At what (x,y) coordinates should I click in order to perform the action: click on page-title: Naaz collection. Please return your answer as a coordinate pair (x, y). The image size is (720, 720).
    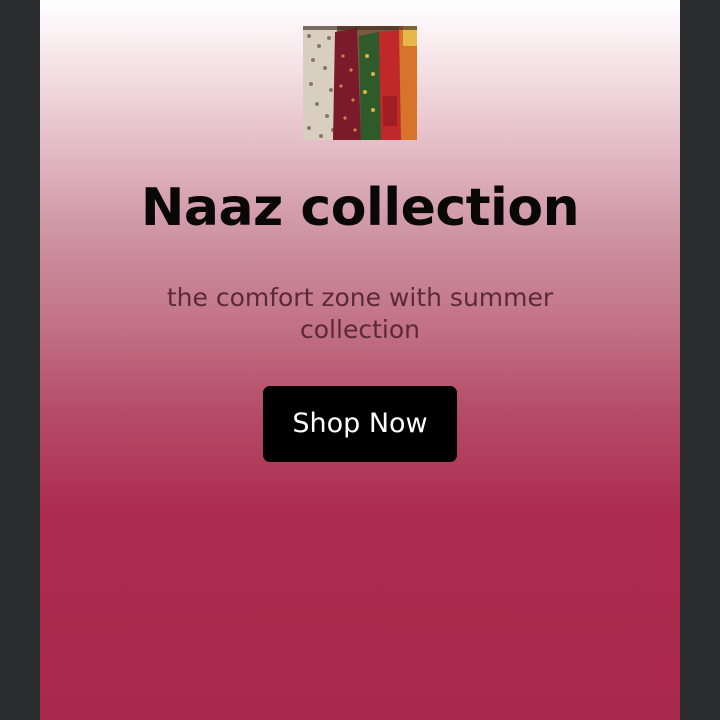
    Looking at the image, I should click on (360, 208).